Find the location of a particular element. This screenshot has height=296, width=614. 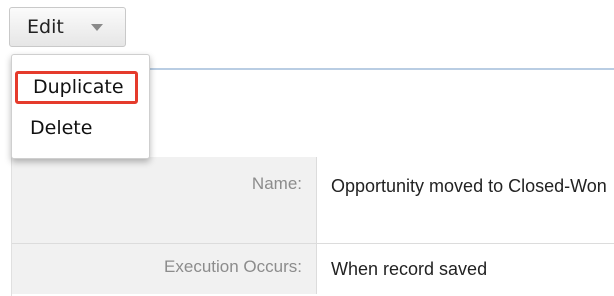

field-label-execution-occurs: Execution Occurs: is located at coordinates (164, 269).